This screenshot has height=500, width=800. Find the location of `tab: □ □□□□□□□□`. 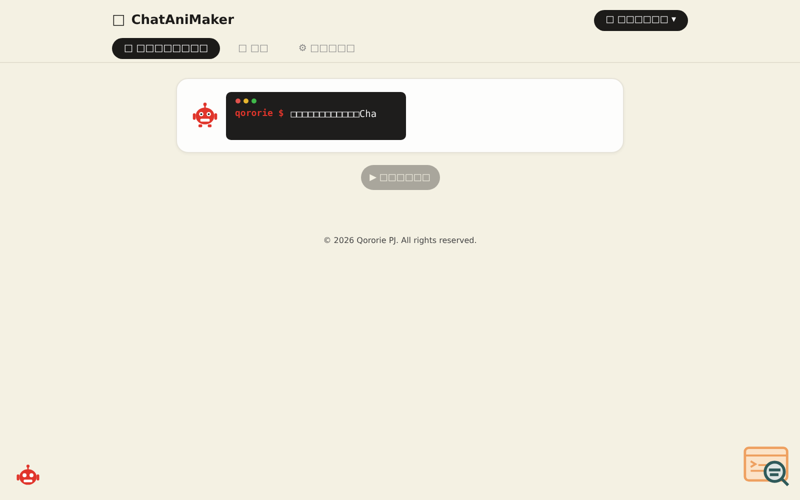

tab: □ □□□□□□□□ is located at coordinates (166, 48).